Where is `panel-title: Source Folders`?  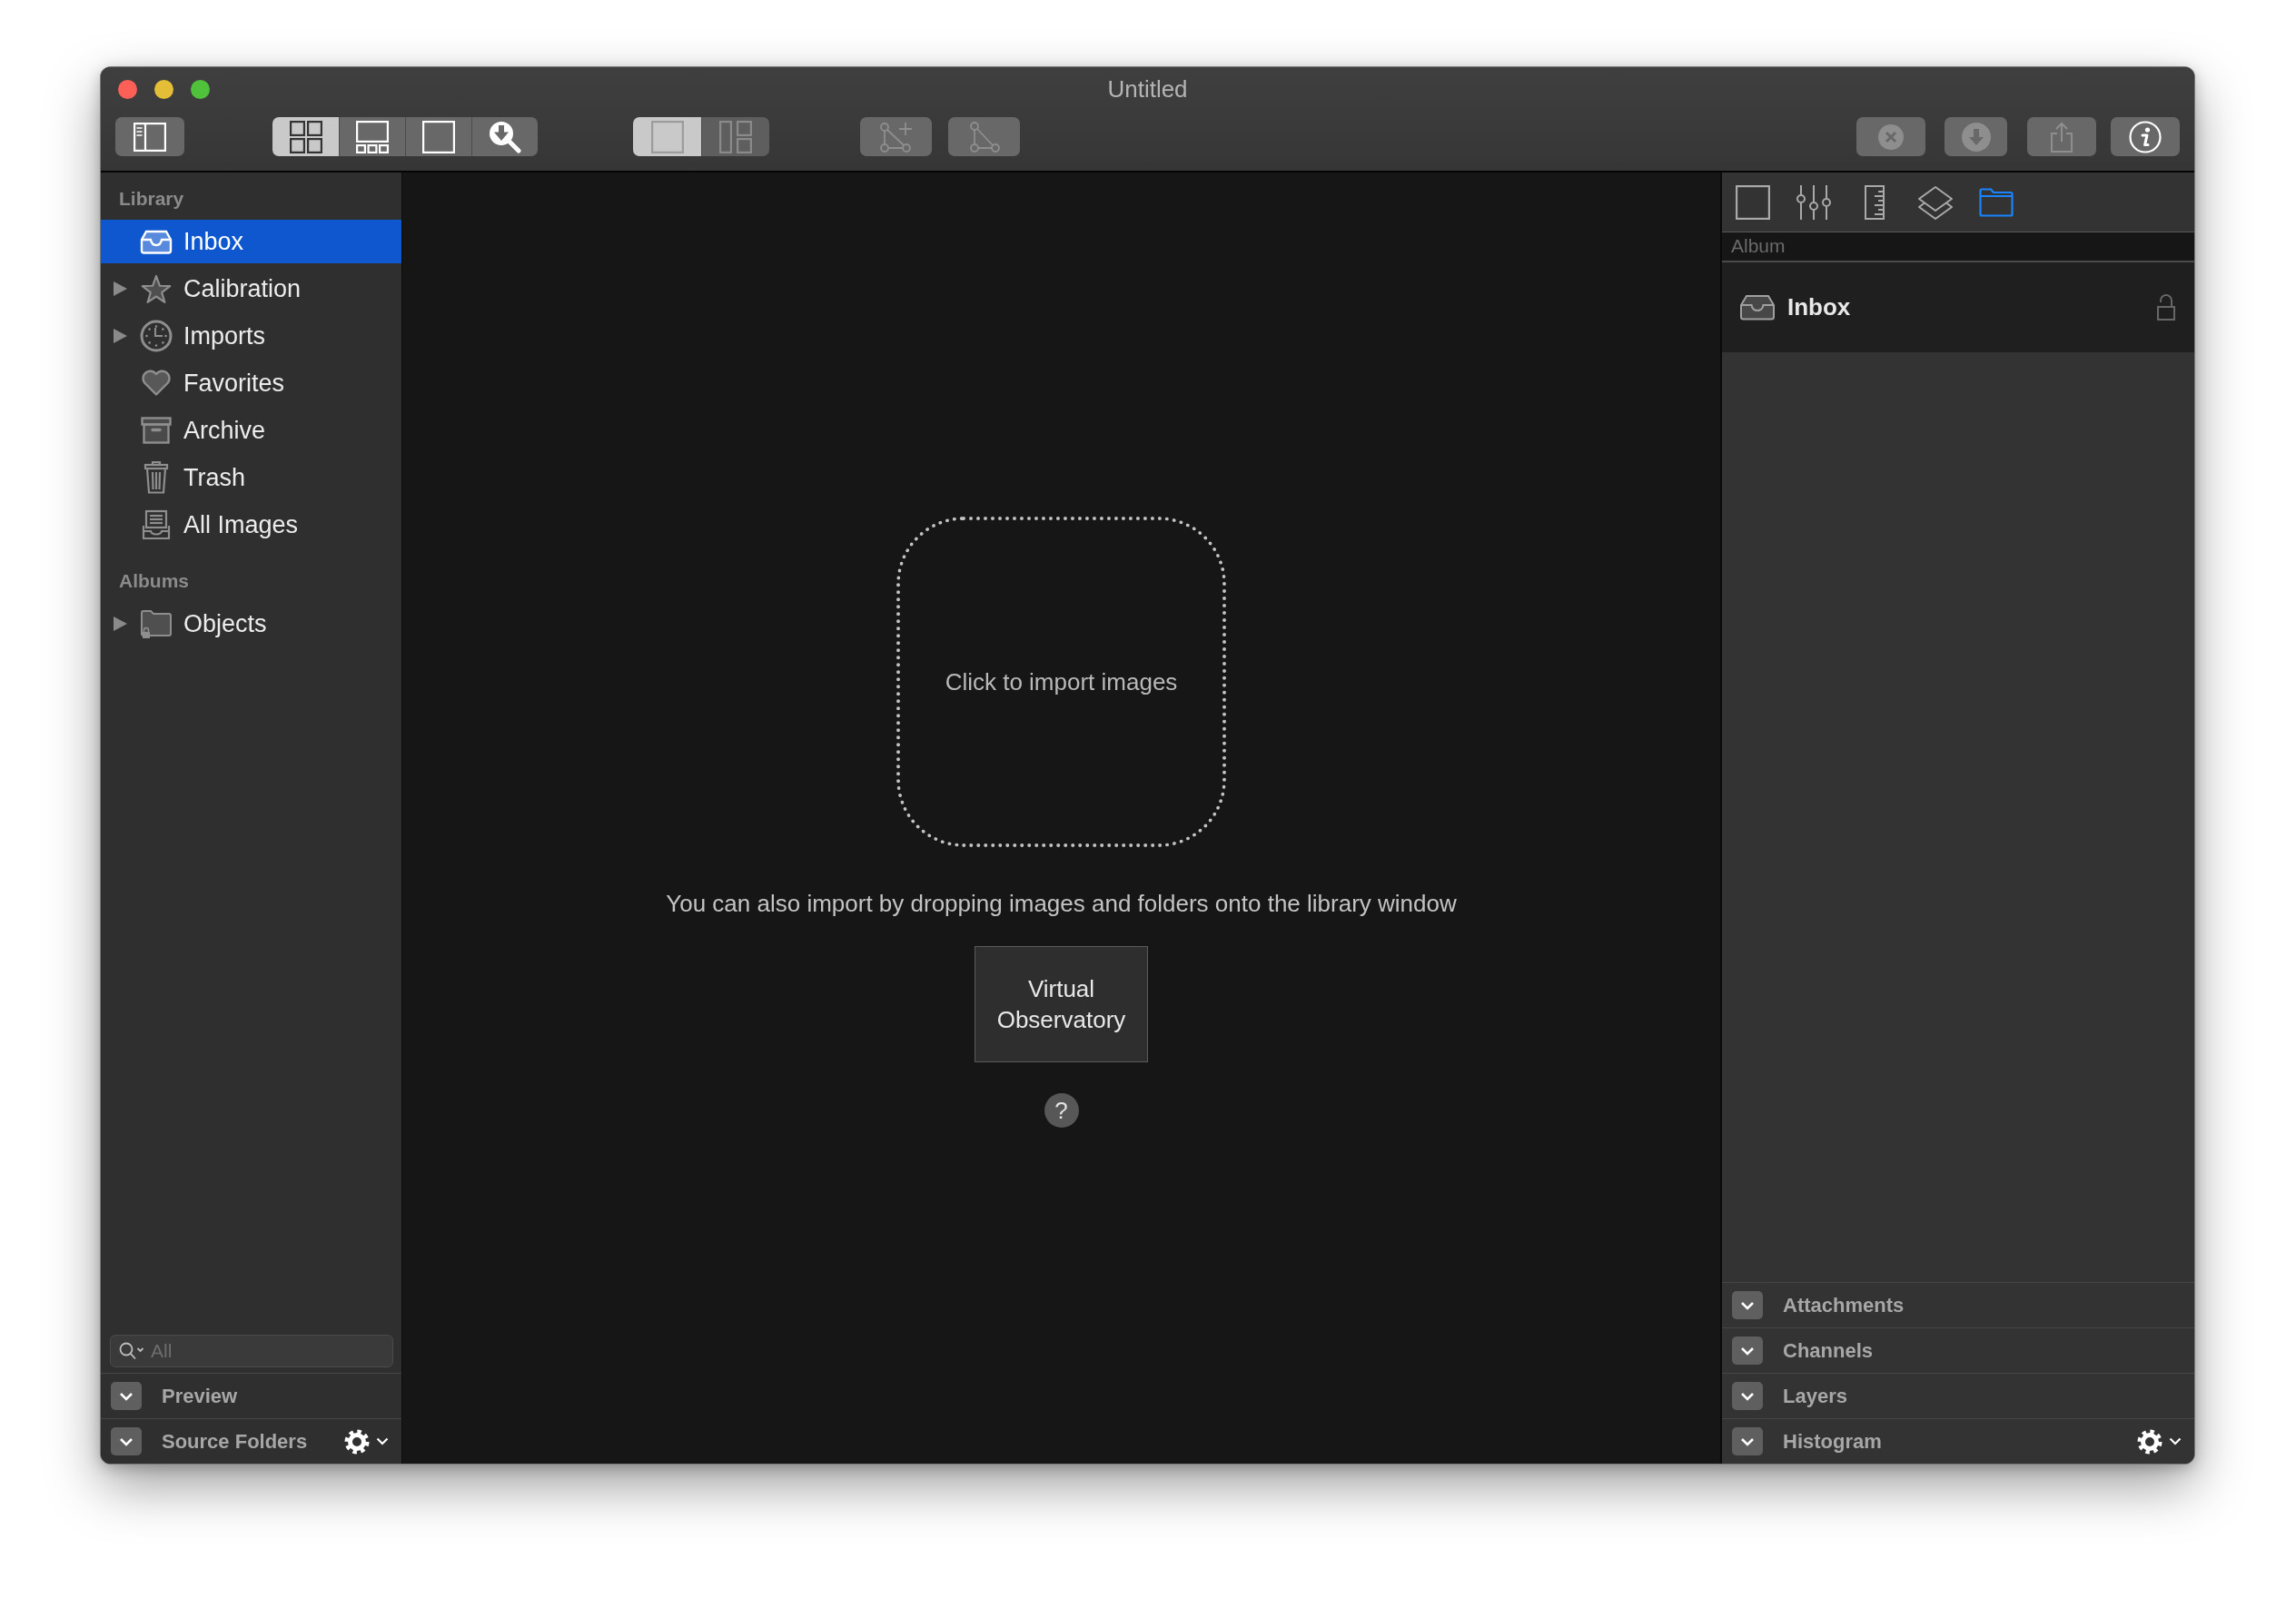
panel-title: Source Folders is located at coordinates (236, 1442).